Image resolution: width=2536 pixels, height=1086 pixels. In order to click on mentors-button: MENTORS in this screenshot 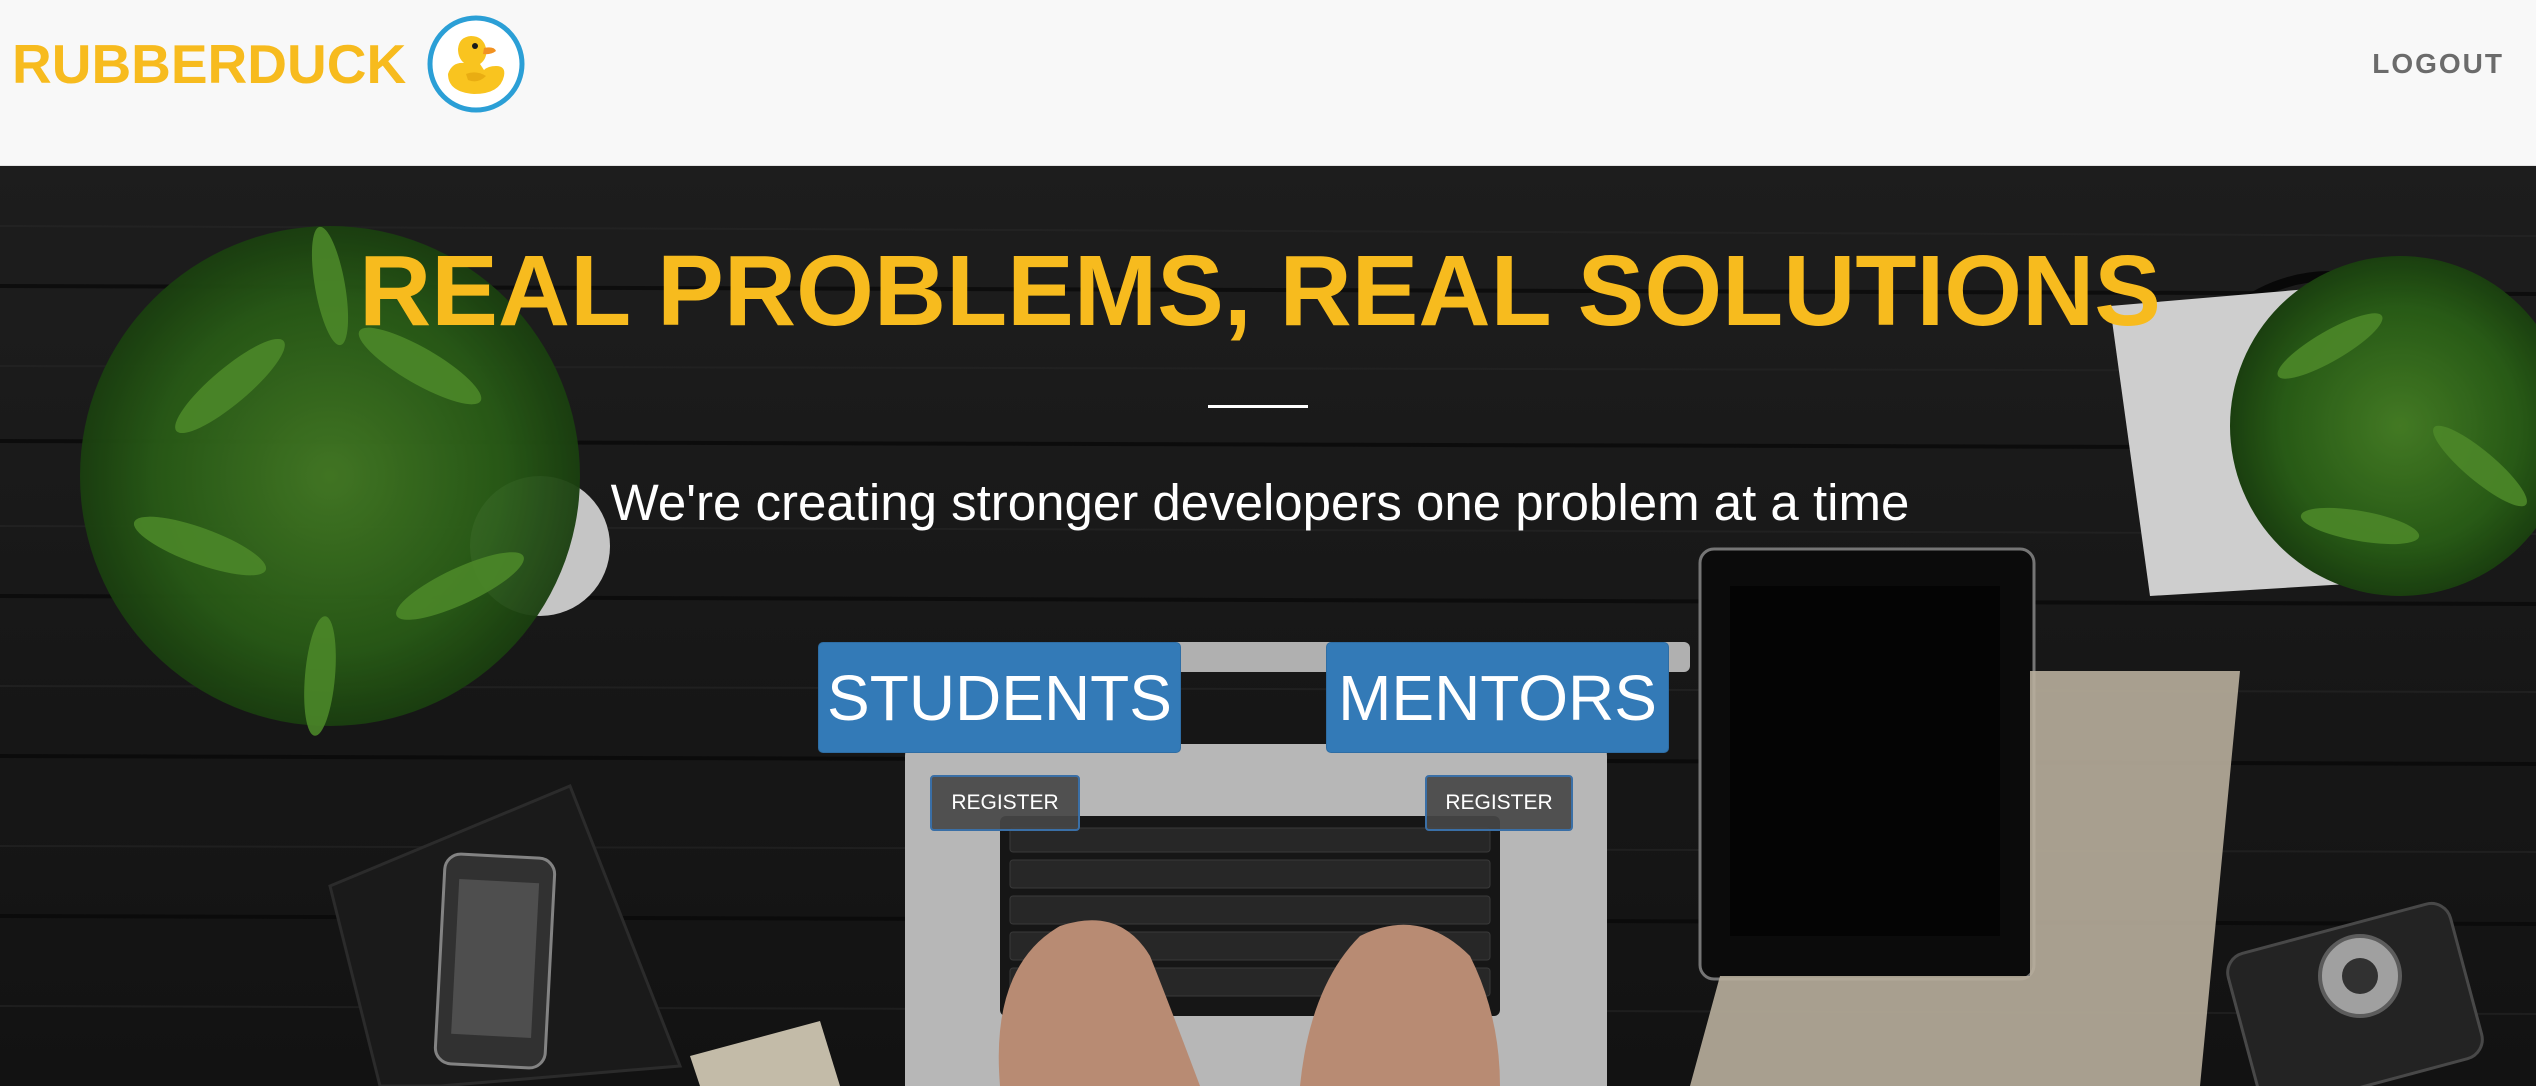, I will do `click(1497, 697)`.